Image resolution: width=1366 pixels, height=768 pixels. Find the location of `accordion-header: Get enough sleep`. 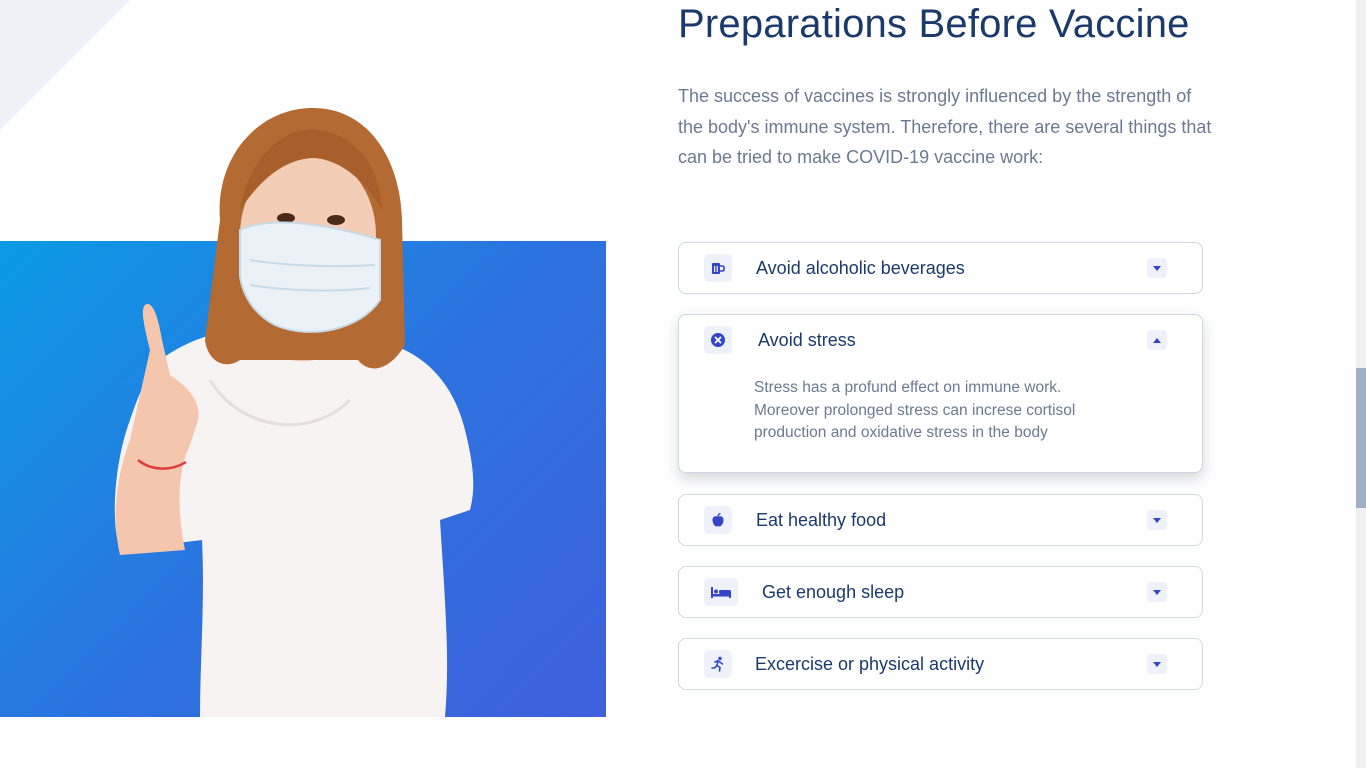

accordion-header: Get enough sleep is located at coordinates (940, 592).